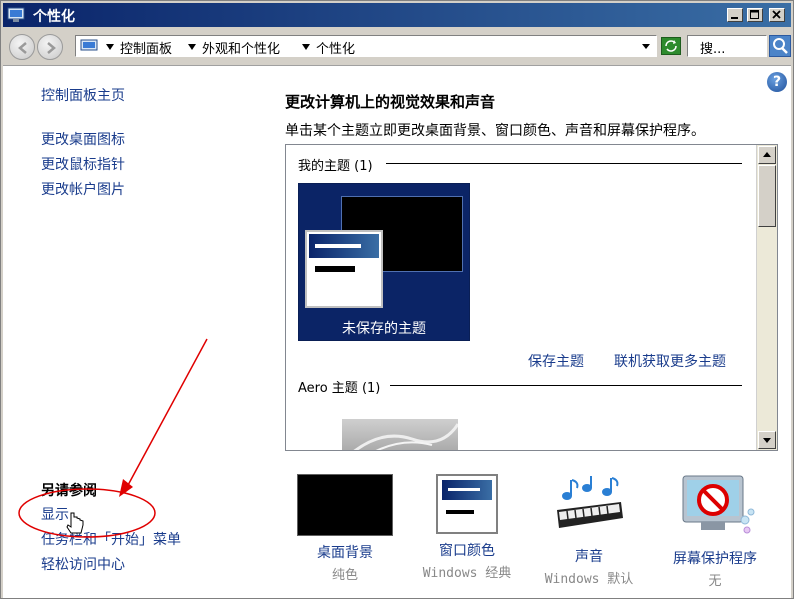 This screenshot has width=794, height=599. What do you see at coordinates (766, 297) in the screenshot?
I see `theme-list-scrollbar` at bounding box center [766, 297].